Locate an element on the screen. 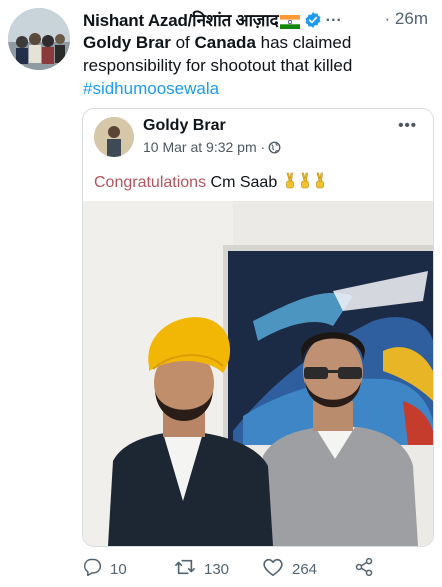 This screenshot has width=442, height=587. share-button is located at coordinates (368, 569).